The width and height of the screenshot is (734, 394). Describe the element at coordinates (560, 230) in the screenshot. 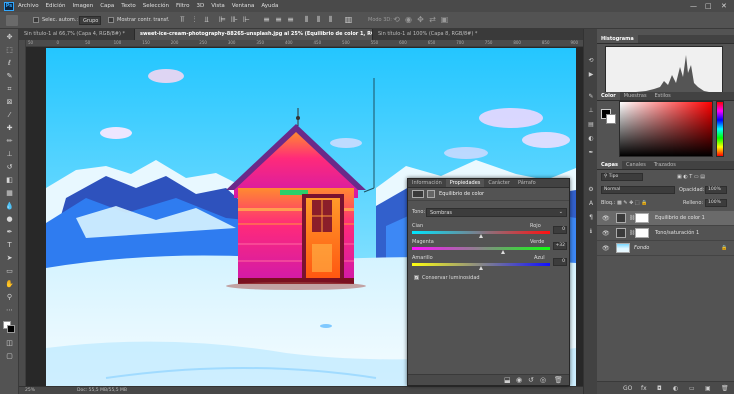

I see `slider-cian-rojo-value: 0` at that location.